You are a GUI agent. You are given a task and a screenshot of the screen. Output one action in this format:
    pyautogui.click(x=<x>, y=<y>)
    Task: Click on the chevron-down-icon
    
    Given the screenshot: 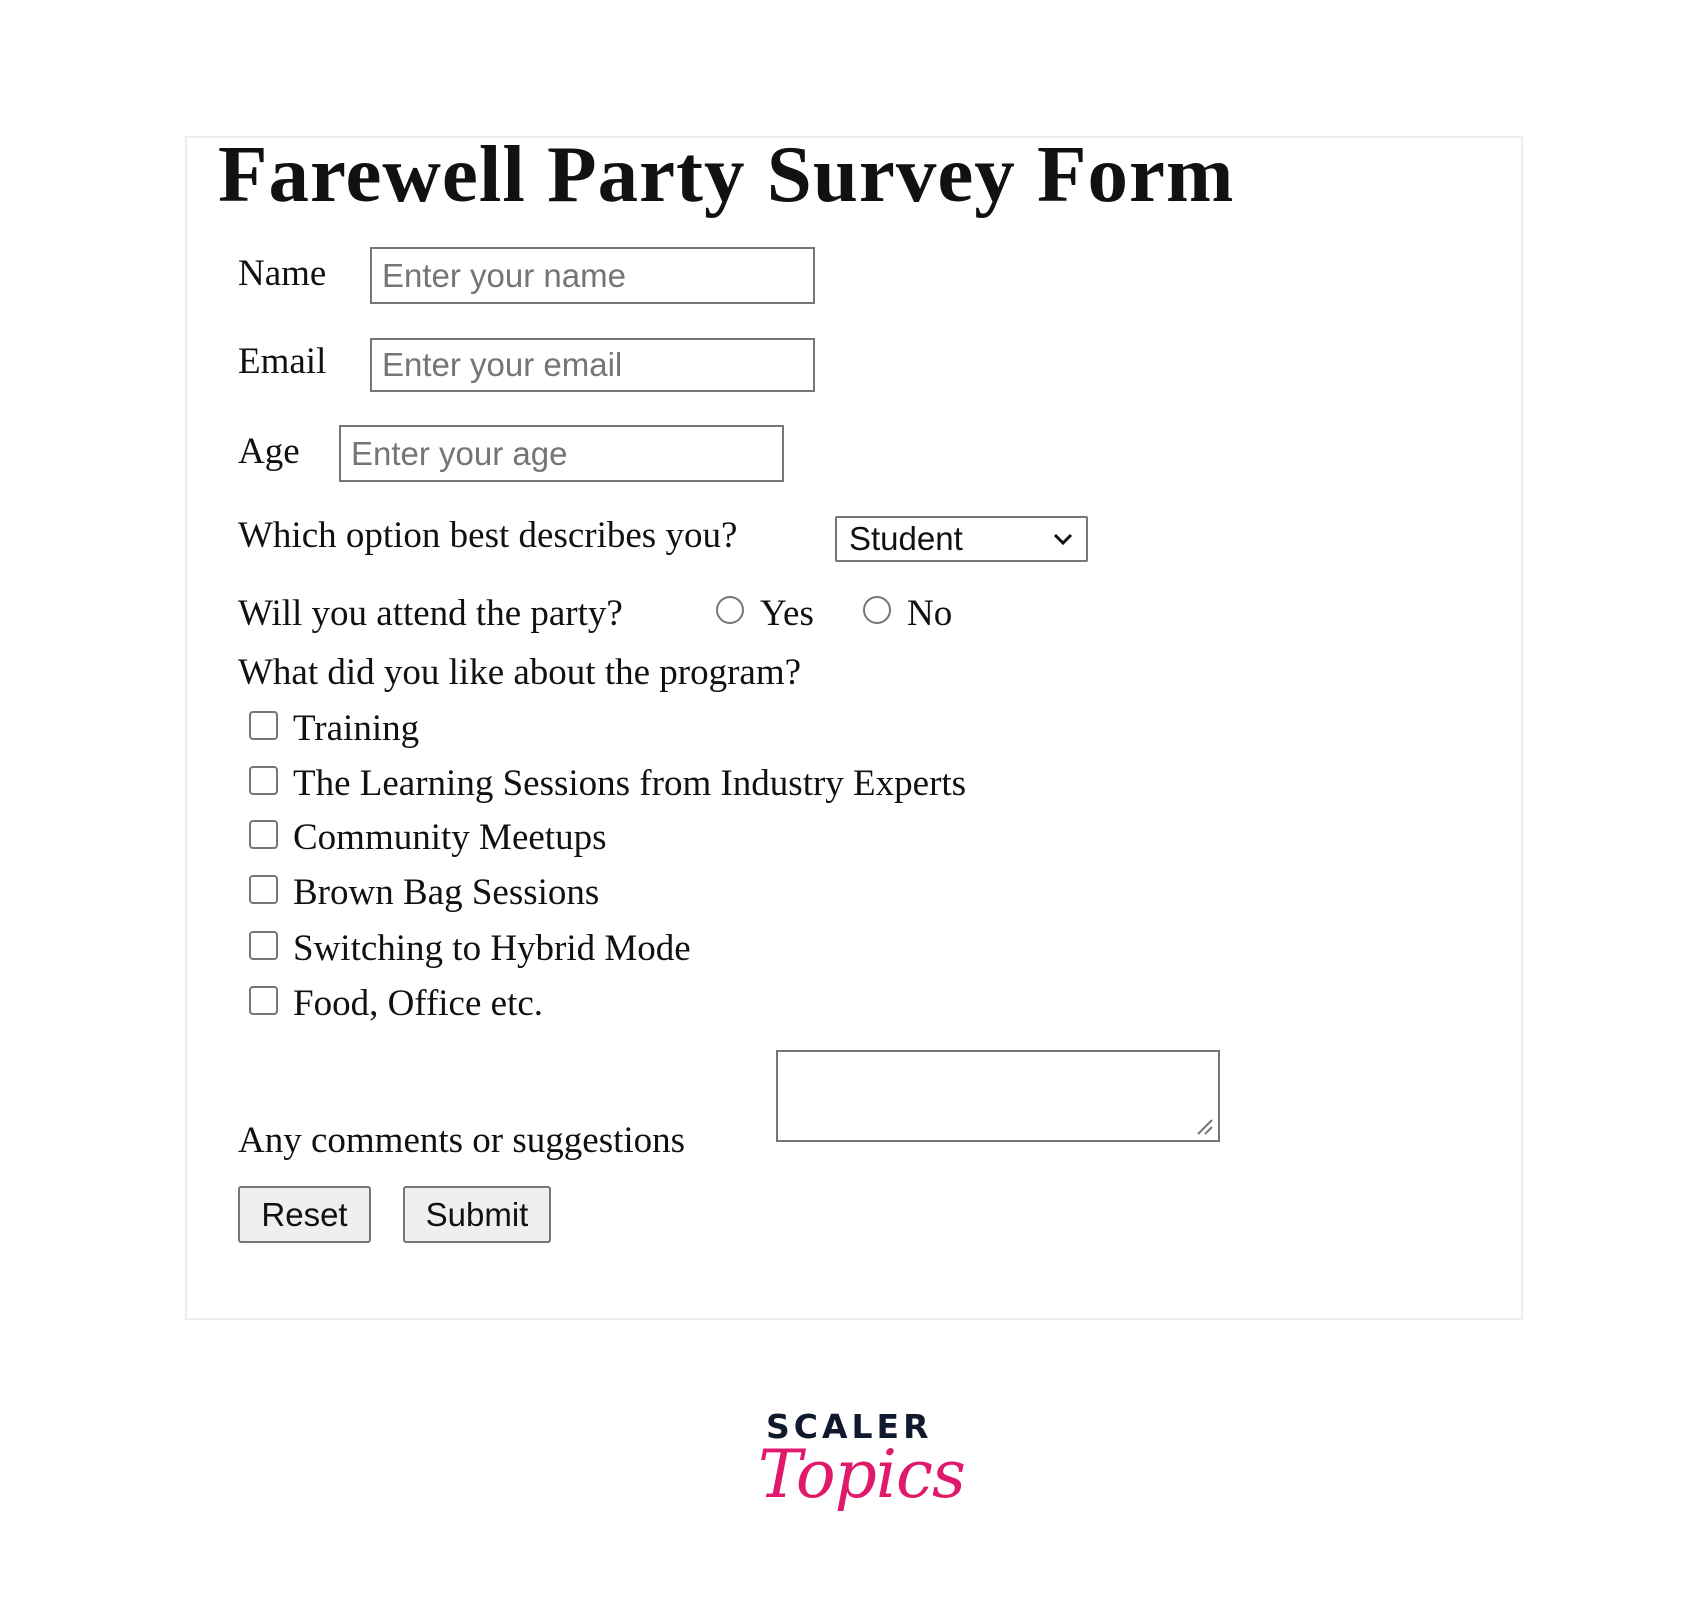 What is the action you would take?
    pyautogui.click(x=1063, y=539)
    